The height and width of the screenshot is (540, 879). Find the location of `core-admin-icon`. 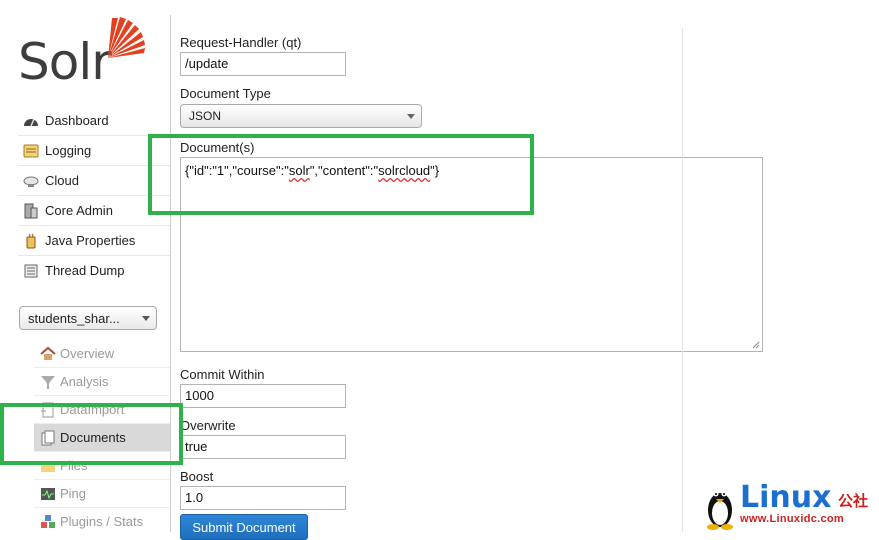

core-admin-icon is located at coordinates (31, 210).